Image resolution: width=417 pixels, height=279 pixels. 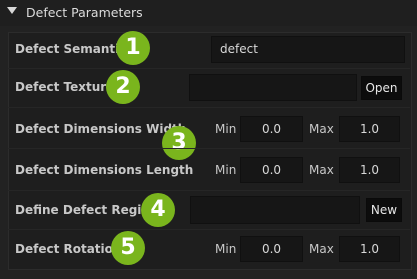 What do you see at coordinates (101, 129) in the screenshot?
I see `defect-width-label: Defect Dimensions Width` at bounding box center [101, 129].